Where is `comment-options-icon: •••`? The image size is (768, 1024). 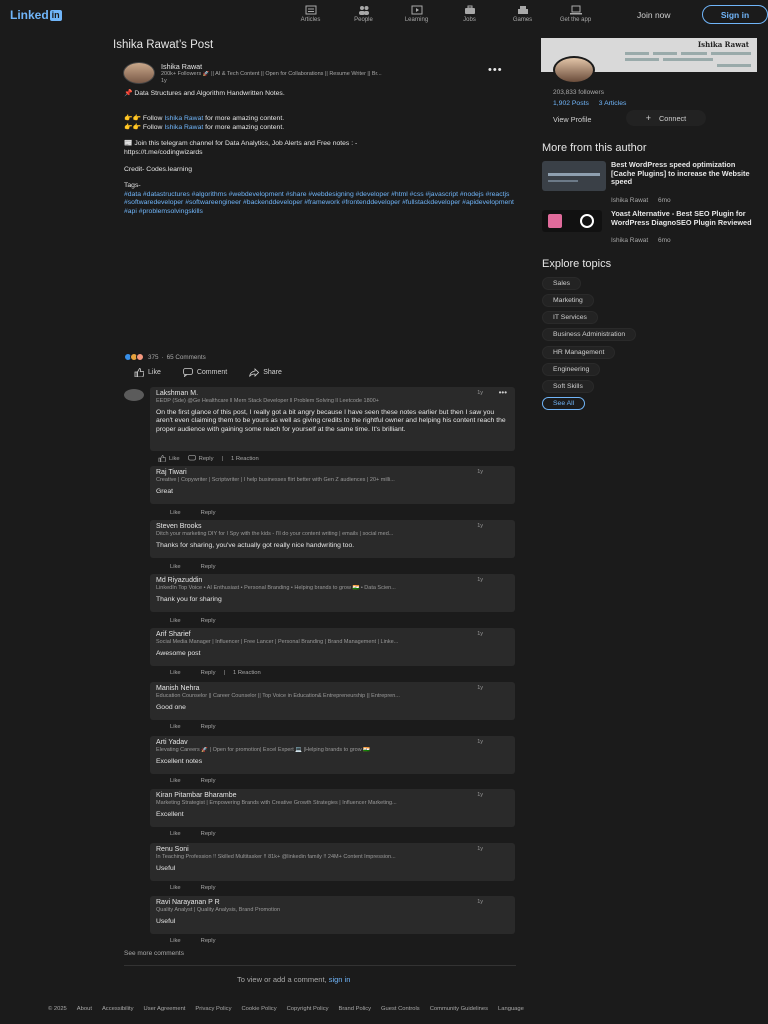
comment-options-icon: ••• is located at coordinates (503, 392).